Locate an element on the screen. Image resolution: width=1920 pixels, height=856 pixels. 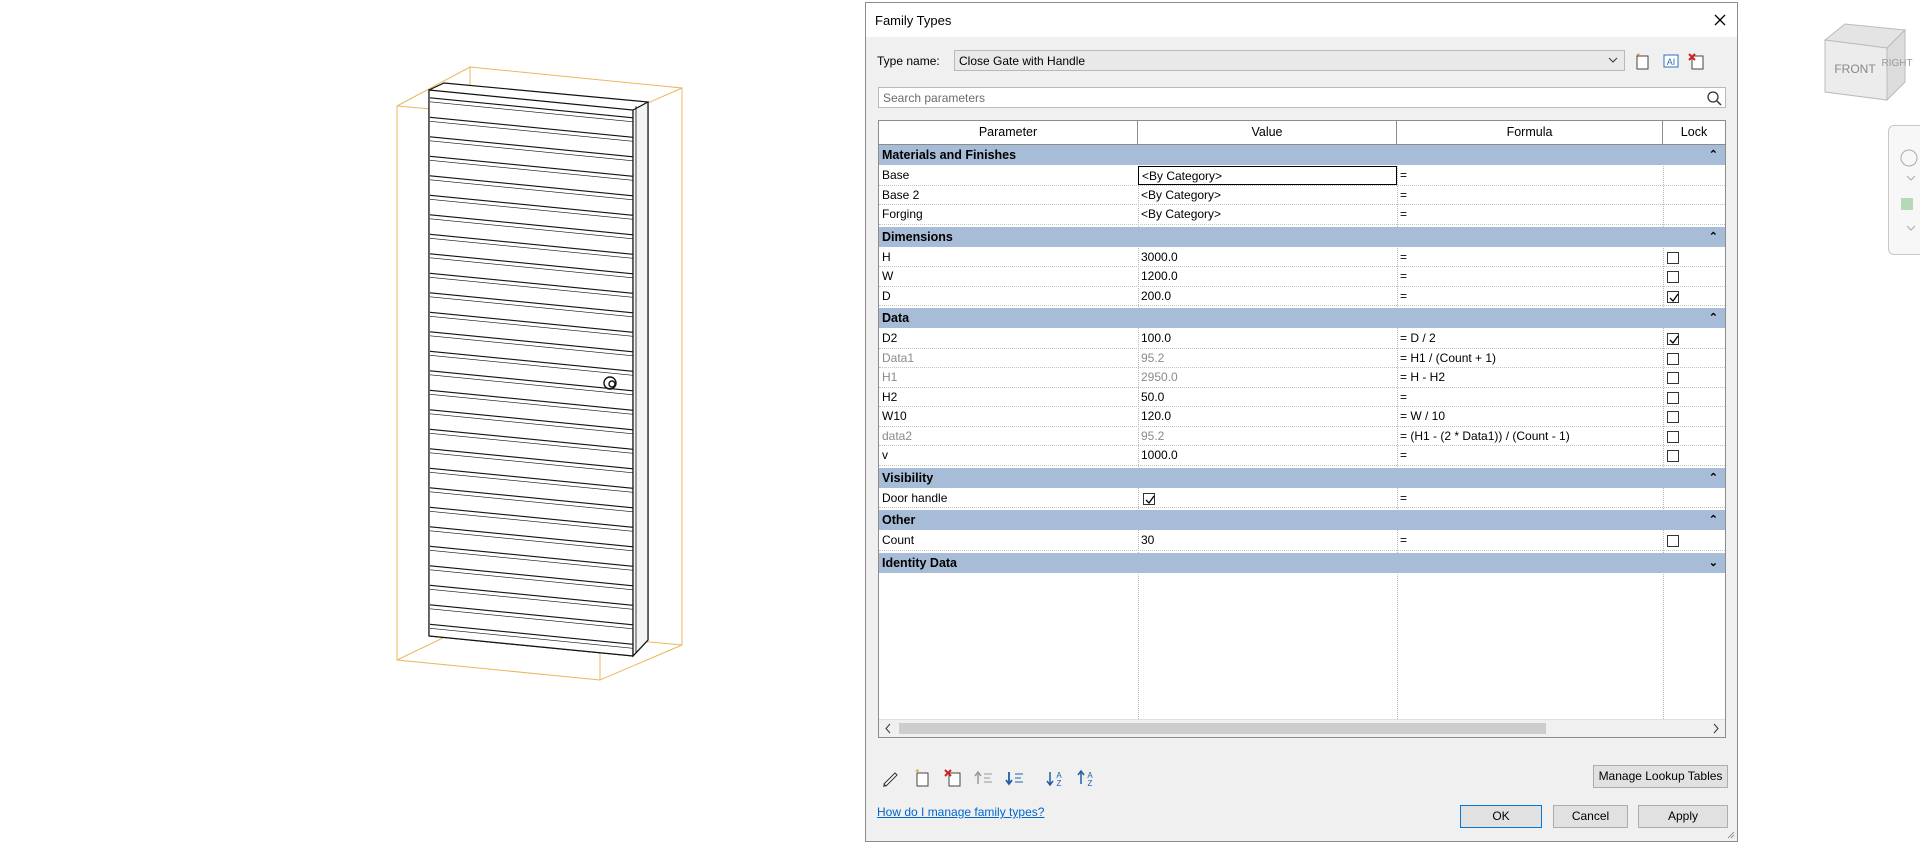
parameter-row-d2: D2 100.0 = D / 2 is located at coordinates (1302, 339).